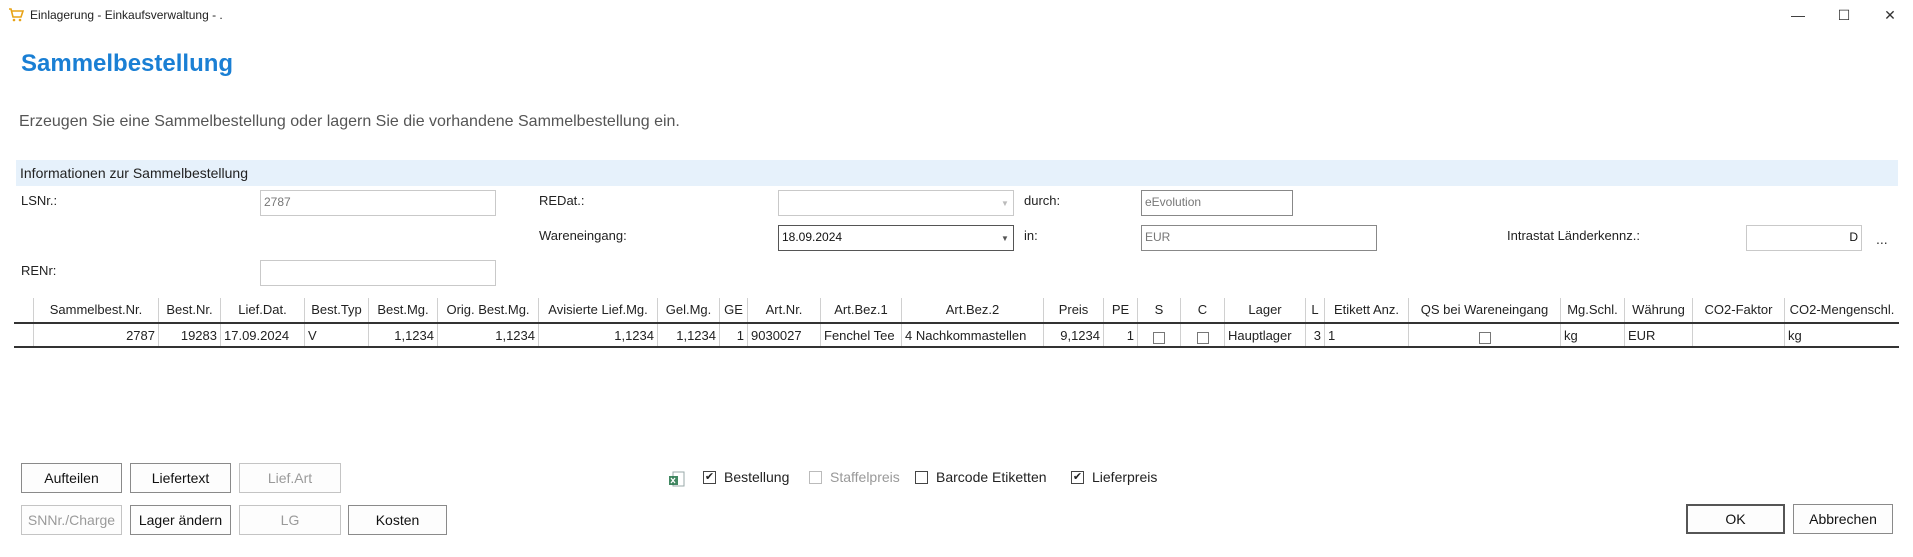 Image resolution: width=1913 pixels, height=557 pixels. I want to click on cell-ge: 1, so click(734, 335).